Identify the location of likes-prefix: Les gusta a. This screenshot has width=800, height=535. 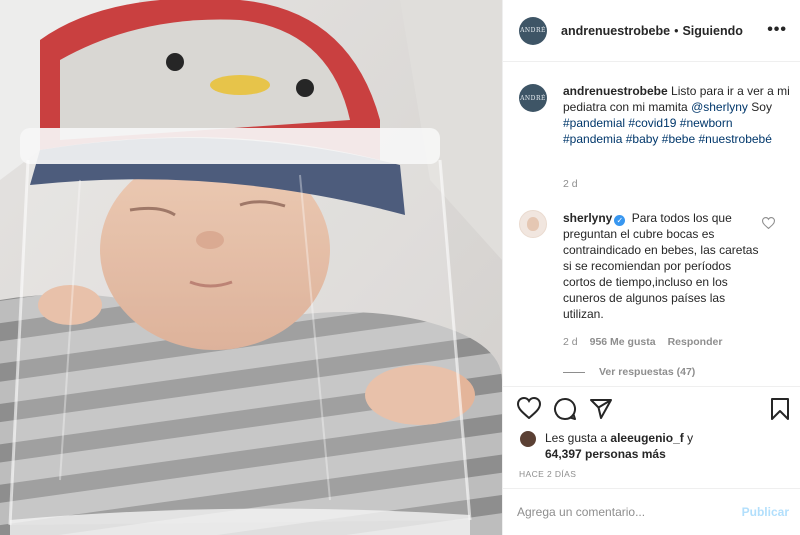
(576, 438).